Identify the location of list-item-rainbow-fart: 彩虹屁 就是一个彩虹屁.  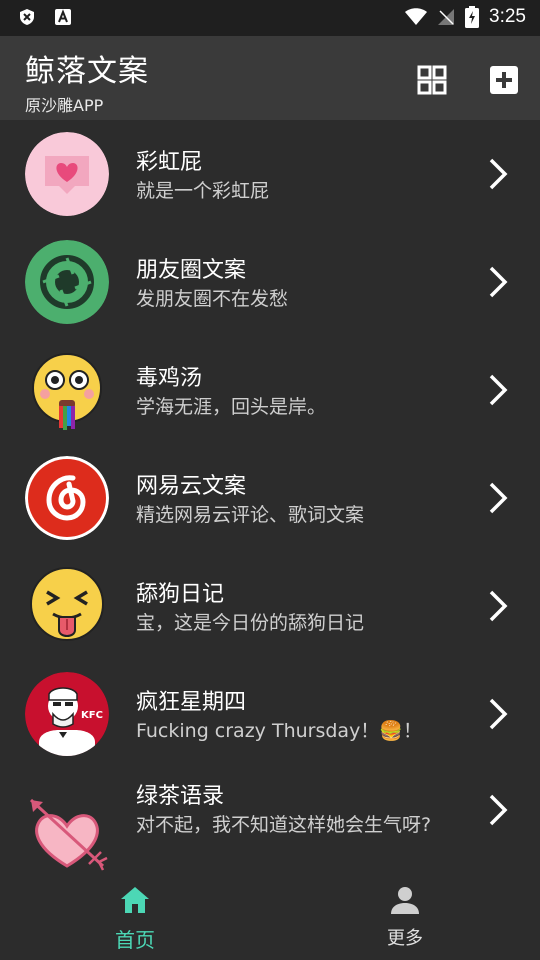
(270, 174).